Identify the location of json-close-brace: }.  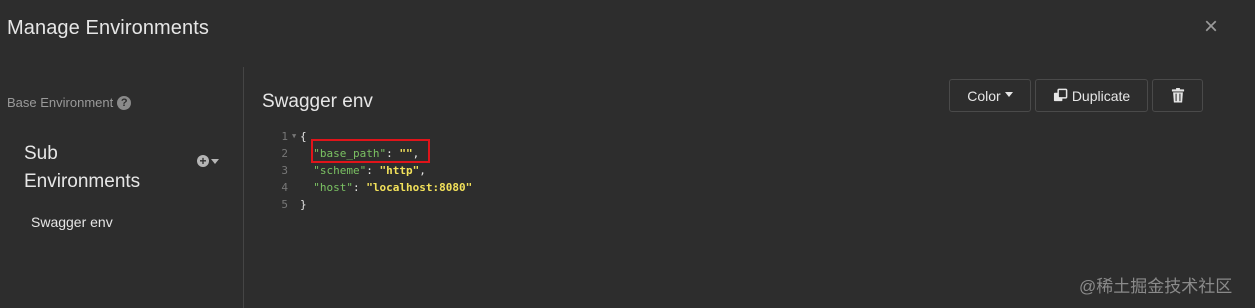
(303, 204).